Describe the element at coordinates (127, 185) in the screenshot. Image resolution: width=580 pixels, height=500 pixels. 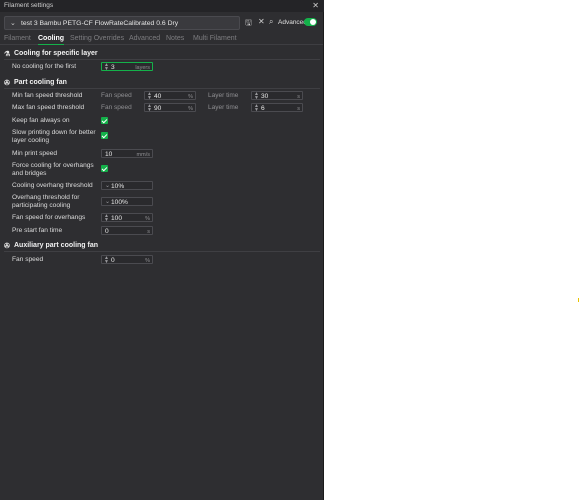
I see `overhang-threshold-select: ⌄ 10%` at that location.